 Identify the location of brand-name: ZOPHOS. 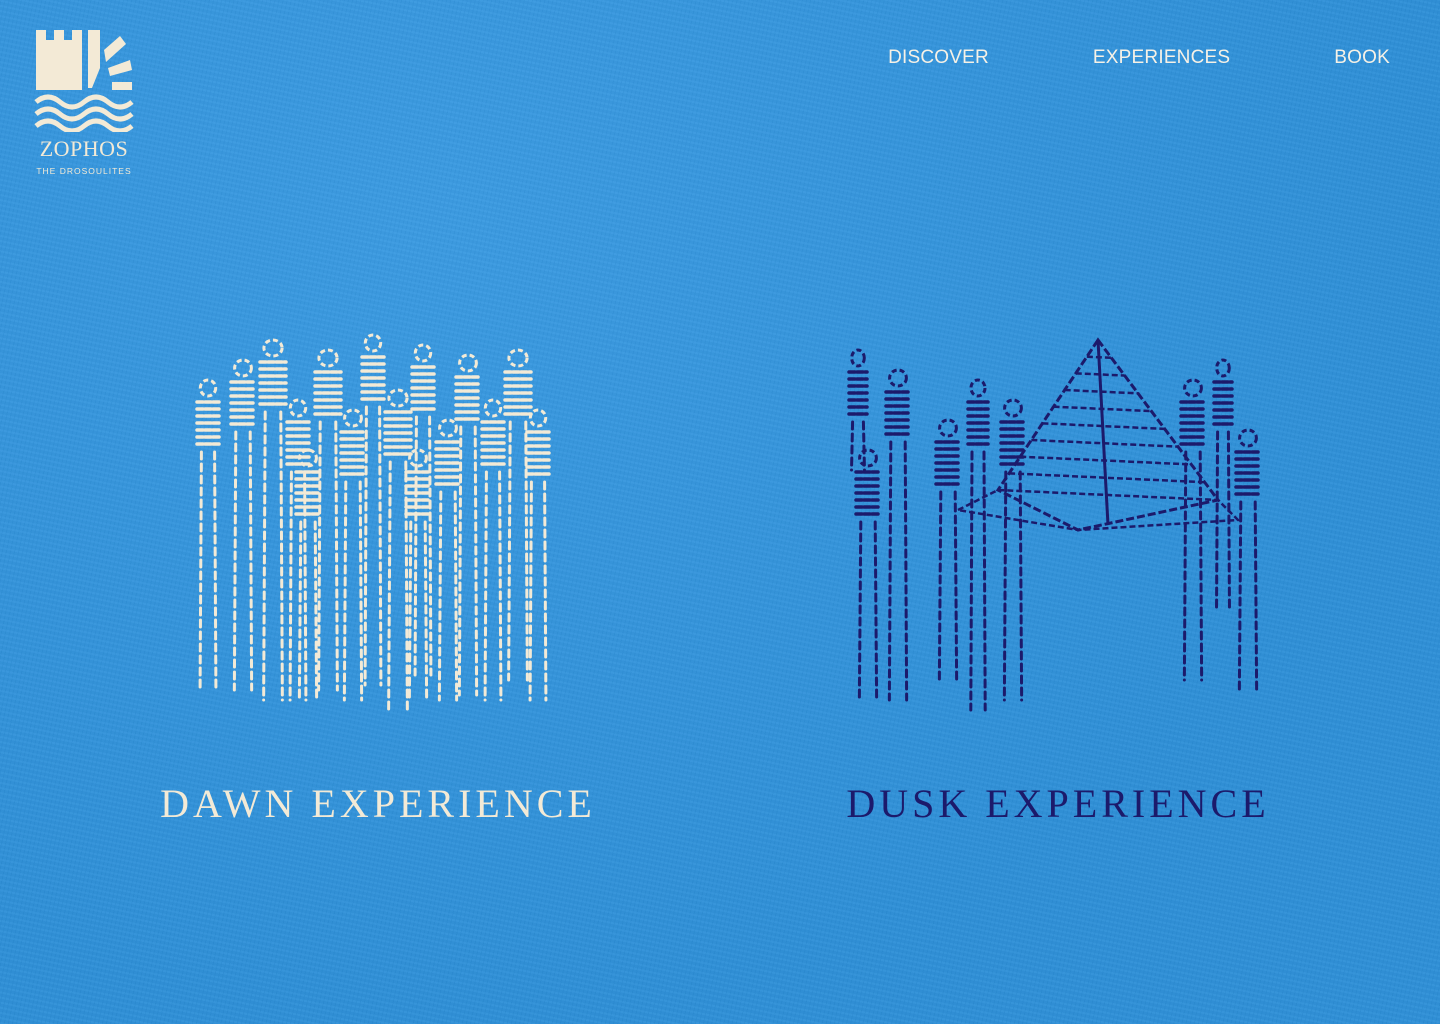
(84, 148).